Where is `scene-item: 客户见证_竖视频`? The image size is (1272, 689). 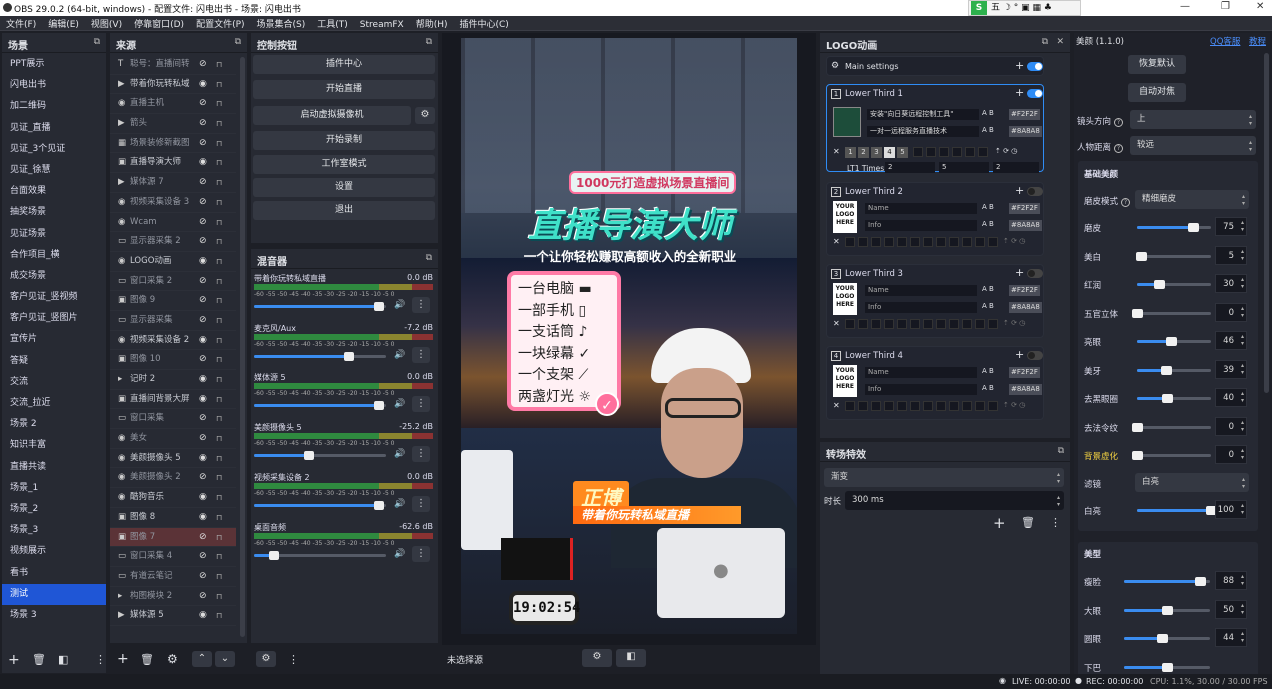
scene-item: 客户见证_竖视频 is located at coordinates (54, 297).